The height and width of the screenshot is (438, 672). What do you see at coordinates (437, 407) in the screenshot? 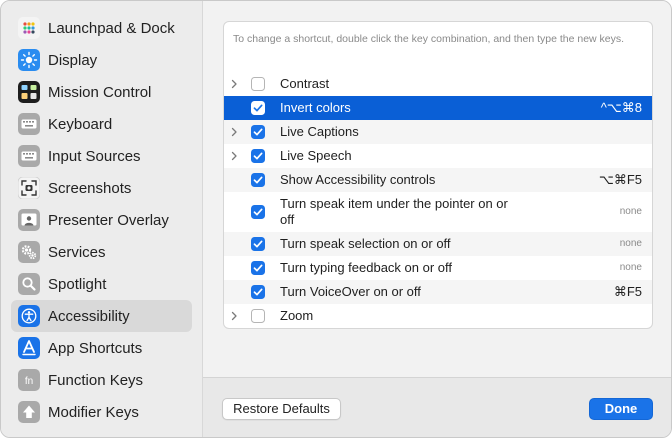
I see `footer-bar: Restore Defaults Done` at bounding box center [437, 407].